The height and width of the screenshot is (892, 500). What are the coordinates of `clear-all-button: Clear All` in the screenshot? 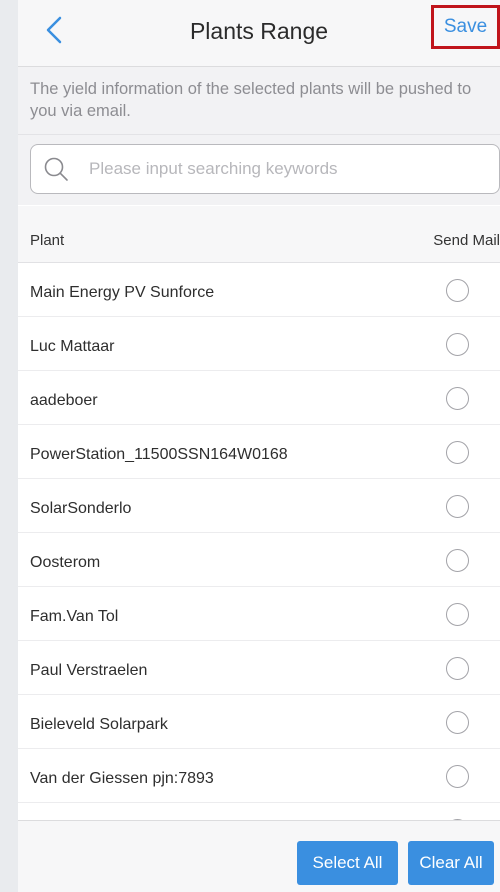 It's located at (451, 863).